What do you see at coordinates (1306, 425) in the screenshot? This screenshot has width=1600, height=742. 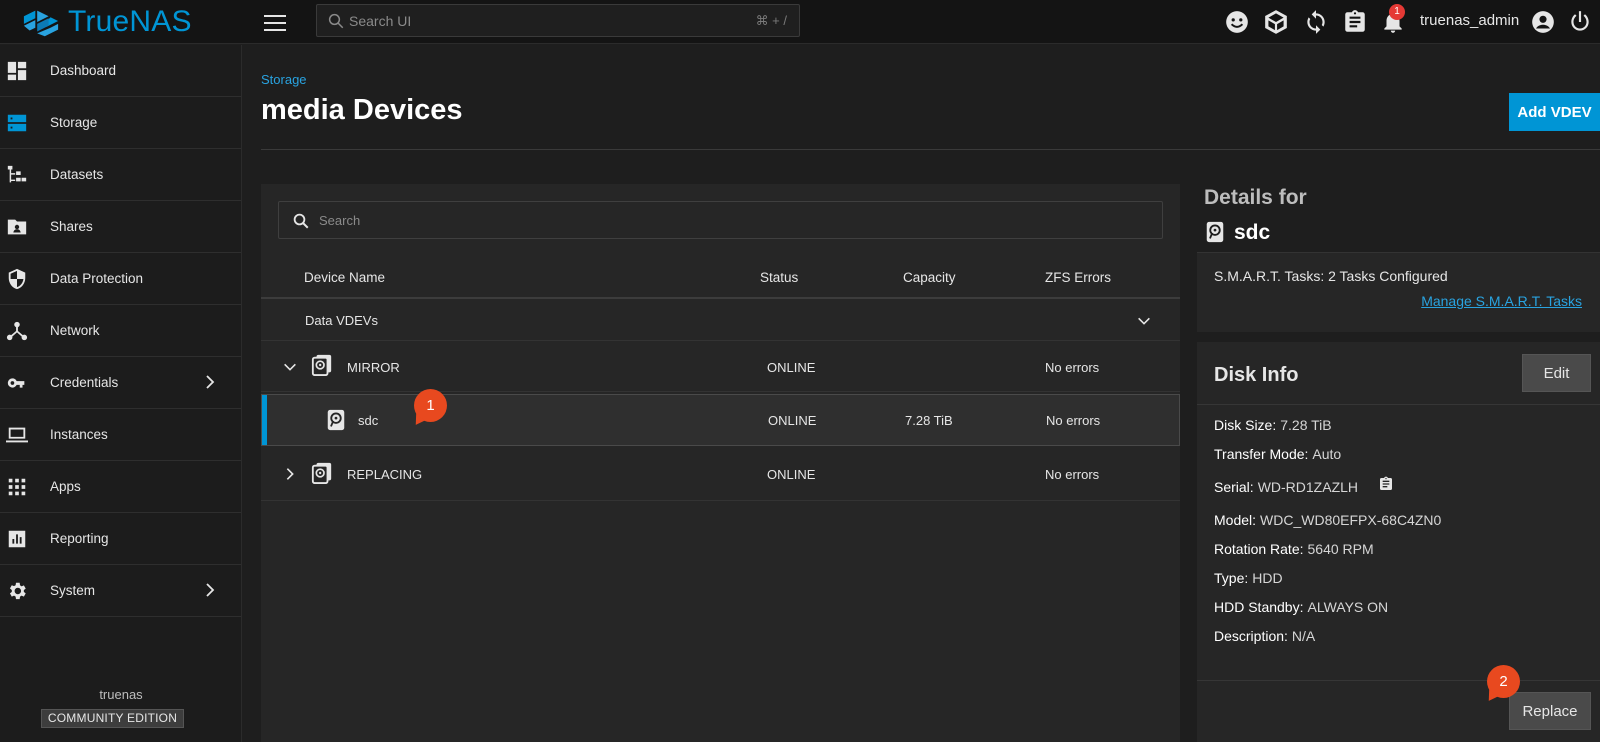 I see `field-value: 7.28 TiB` at bounding box center [1306, 425].